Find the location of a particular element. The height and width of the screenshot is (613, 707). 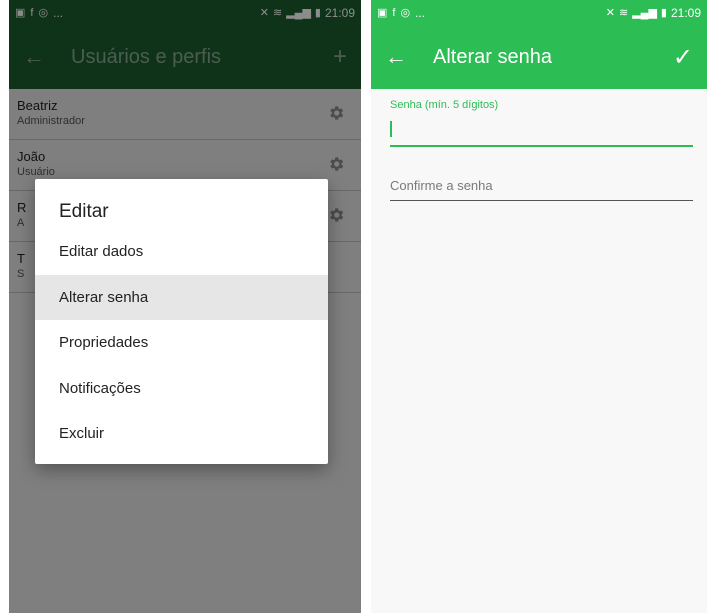

menu-item-propriedades: Propriedades is located at coordinates (181, 343).